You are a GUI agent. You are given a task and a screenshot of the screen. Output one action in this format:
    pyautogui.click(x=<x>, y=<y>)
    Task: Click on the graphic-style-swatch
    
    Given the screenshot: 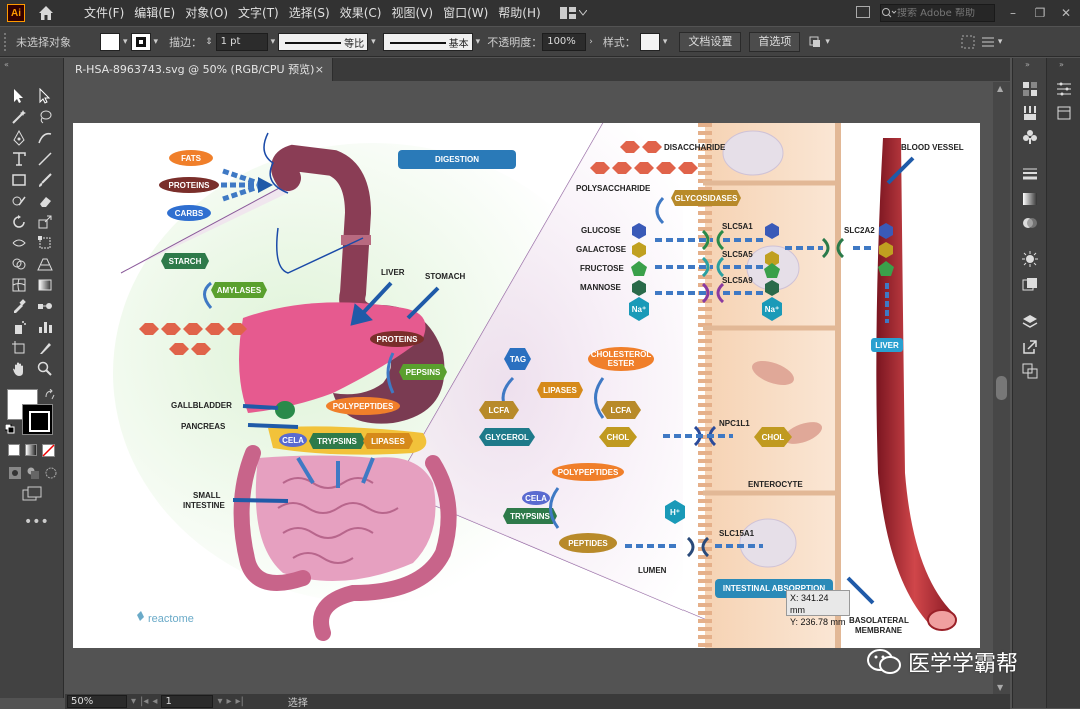 What is the action you would take?
    pyautogui.click(x=649, y=41)
    